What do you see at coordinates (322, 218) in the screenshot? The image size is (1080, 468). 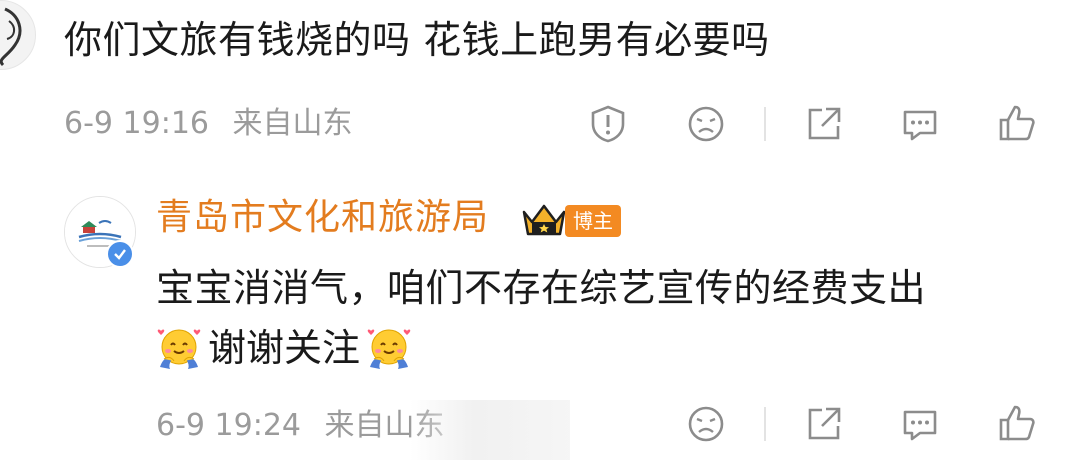 I see `reply-author-name: 青岛市文化和旅游局` at bounding box center [322, 218].